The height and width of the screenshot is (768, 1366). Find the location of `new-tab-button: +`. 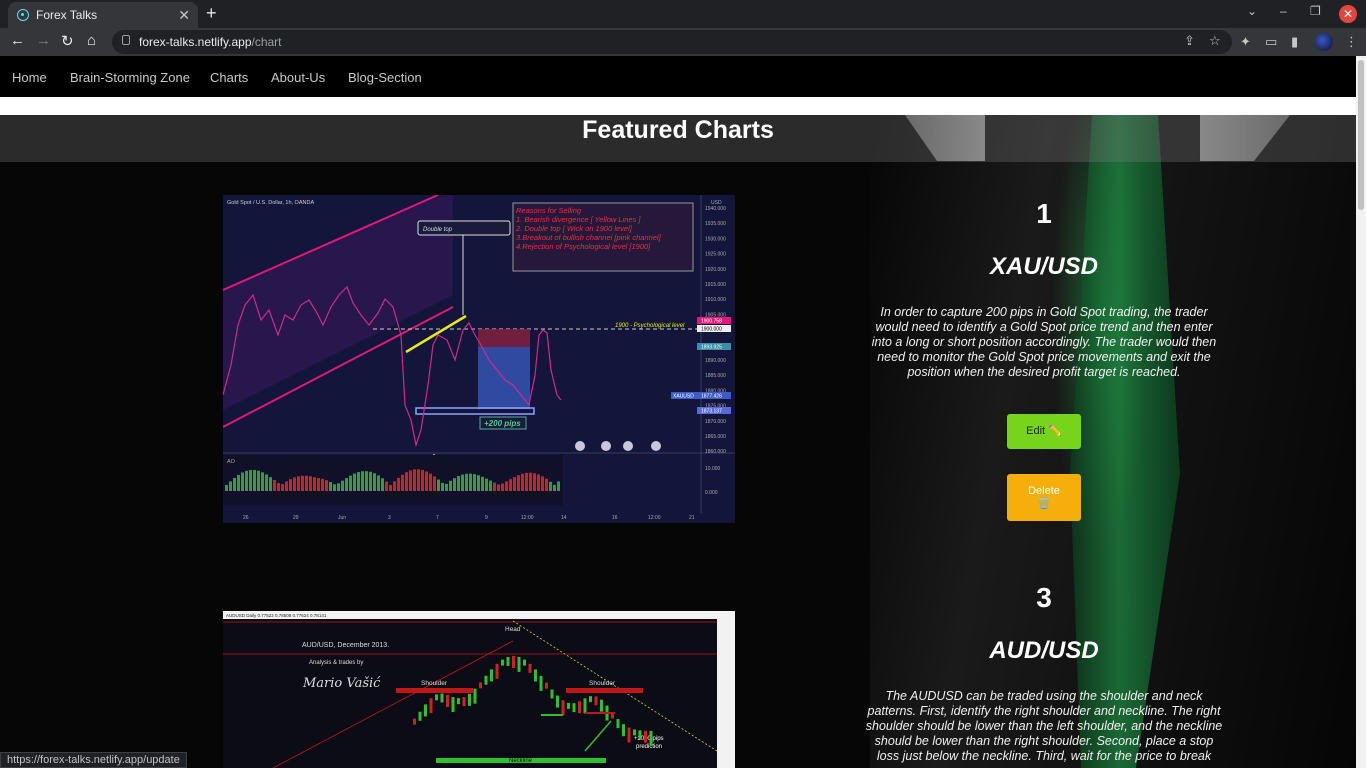

new-tab-button: + is located at coordinates (211, 13).